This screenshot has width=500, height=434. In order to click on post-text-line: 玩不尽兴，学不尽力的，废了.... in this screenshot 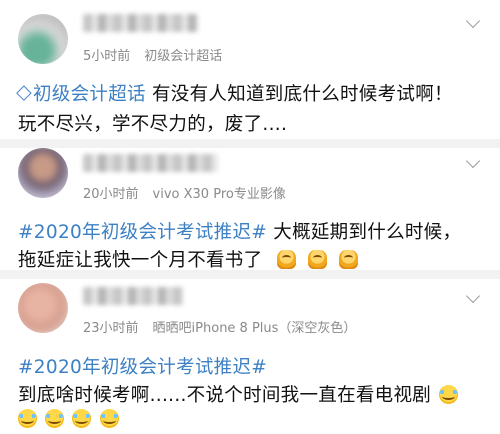, I will do `click(152, 123)`.